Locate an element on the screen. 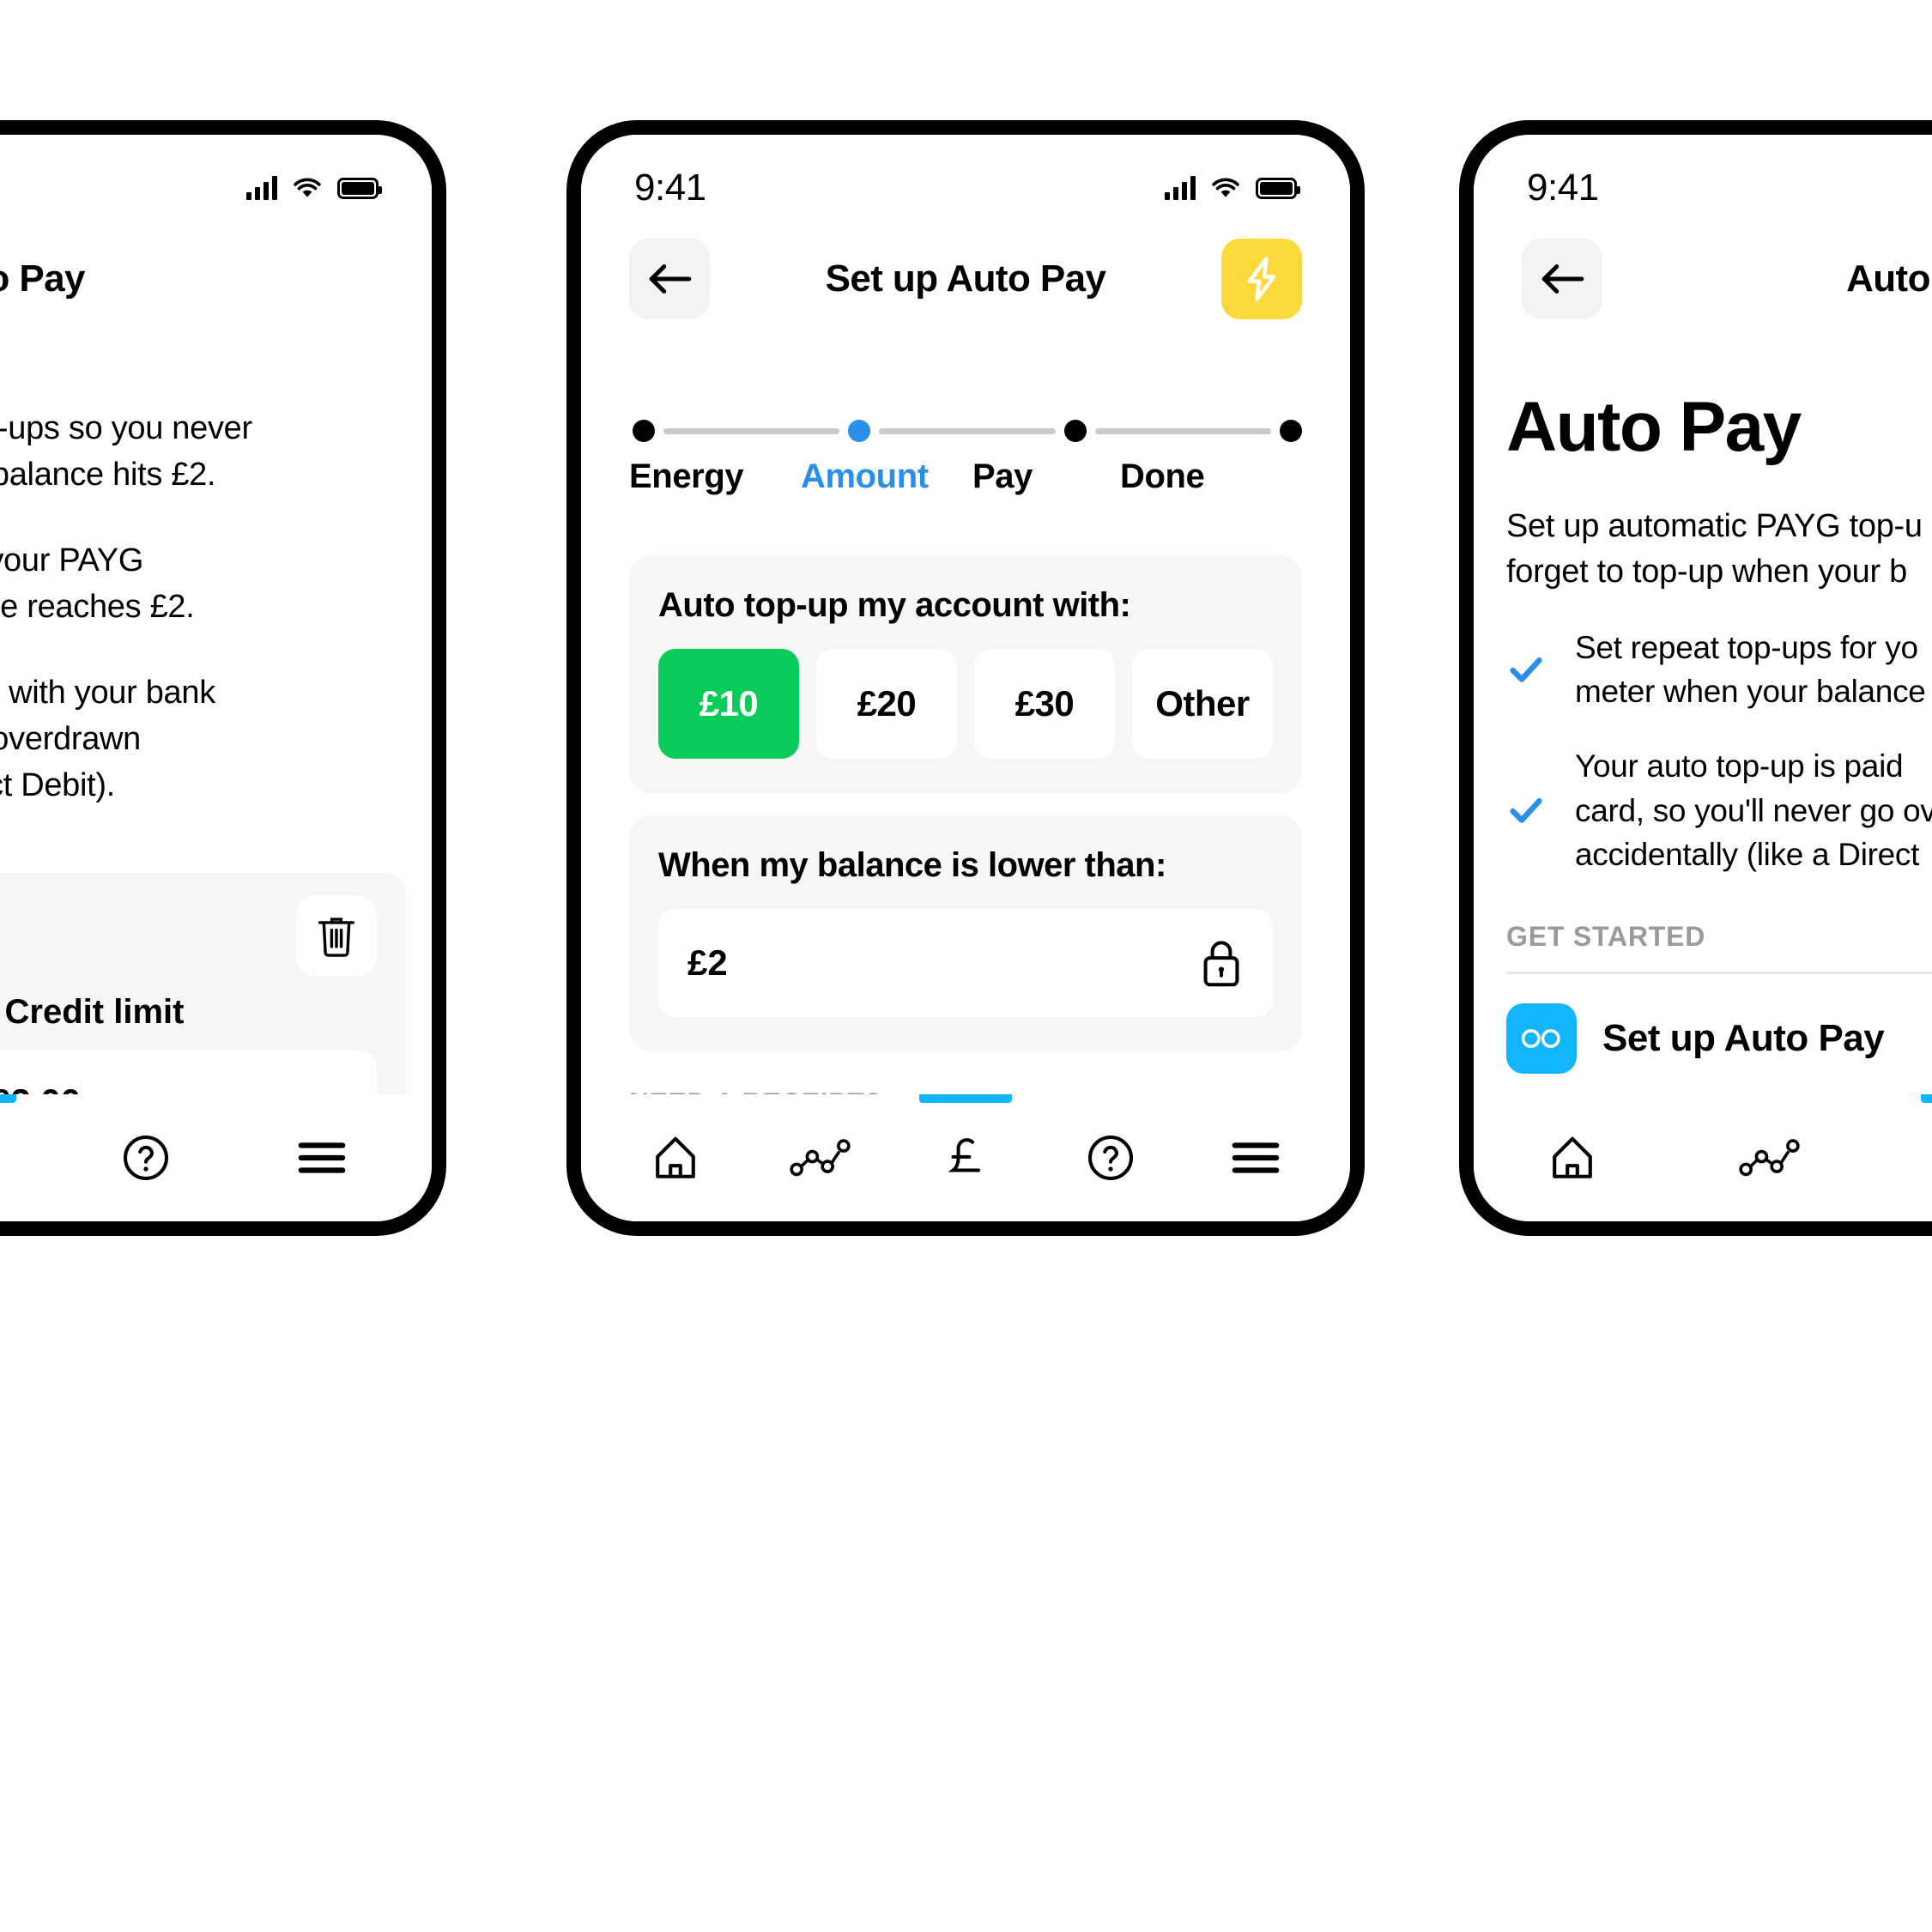 Image resolution: width=1932 pixels, height=1932 pixels. left-status-bar: 9:41 is located at coordinates (216, 176).